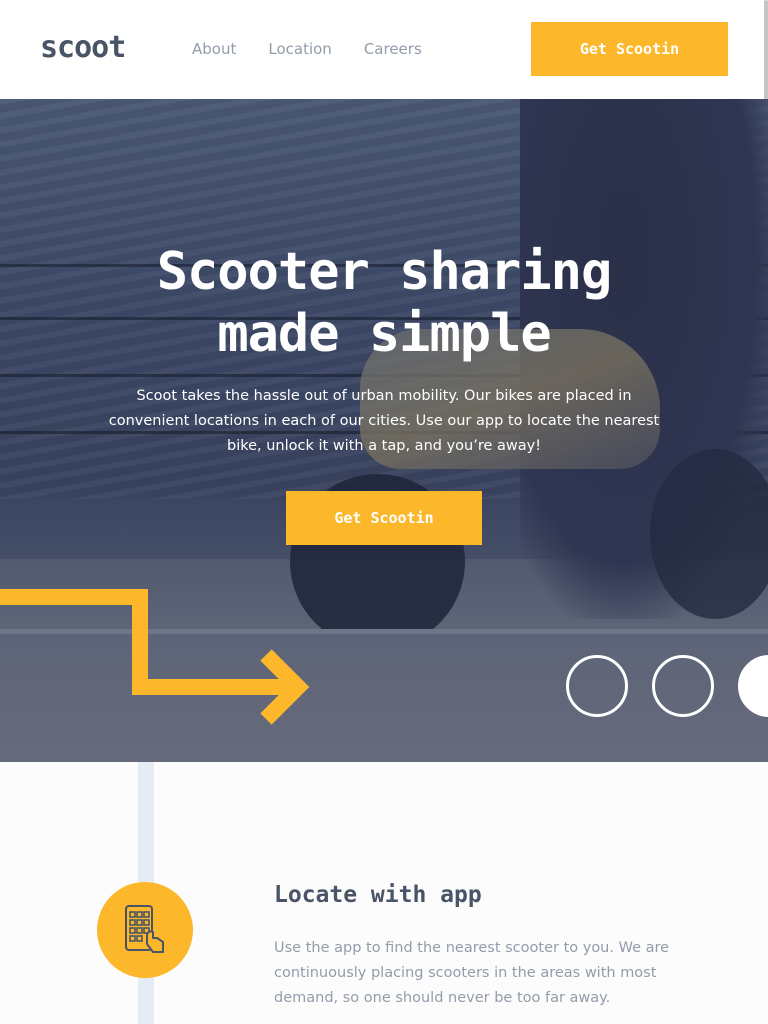  I want to click on feature-icon-badge, so click(145, 930).